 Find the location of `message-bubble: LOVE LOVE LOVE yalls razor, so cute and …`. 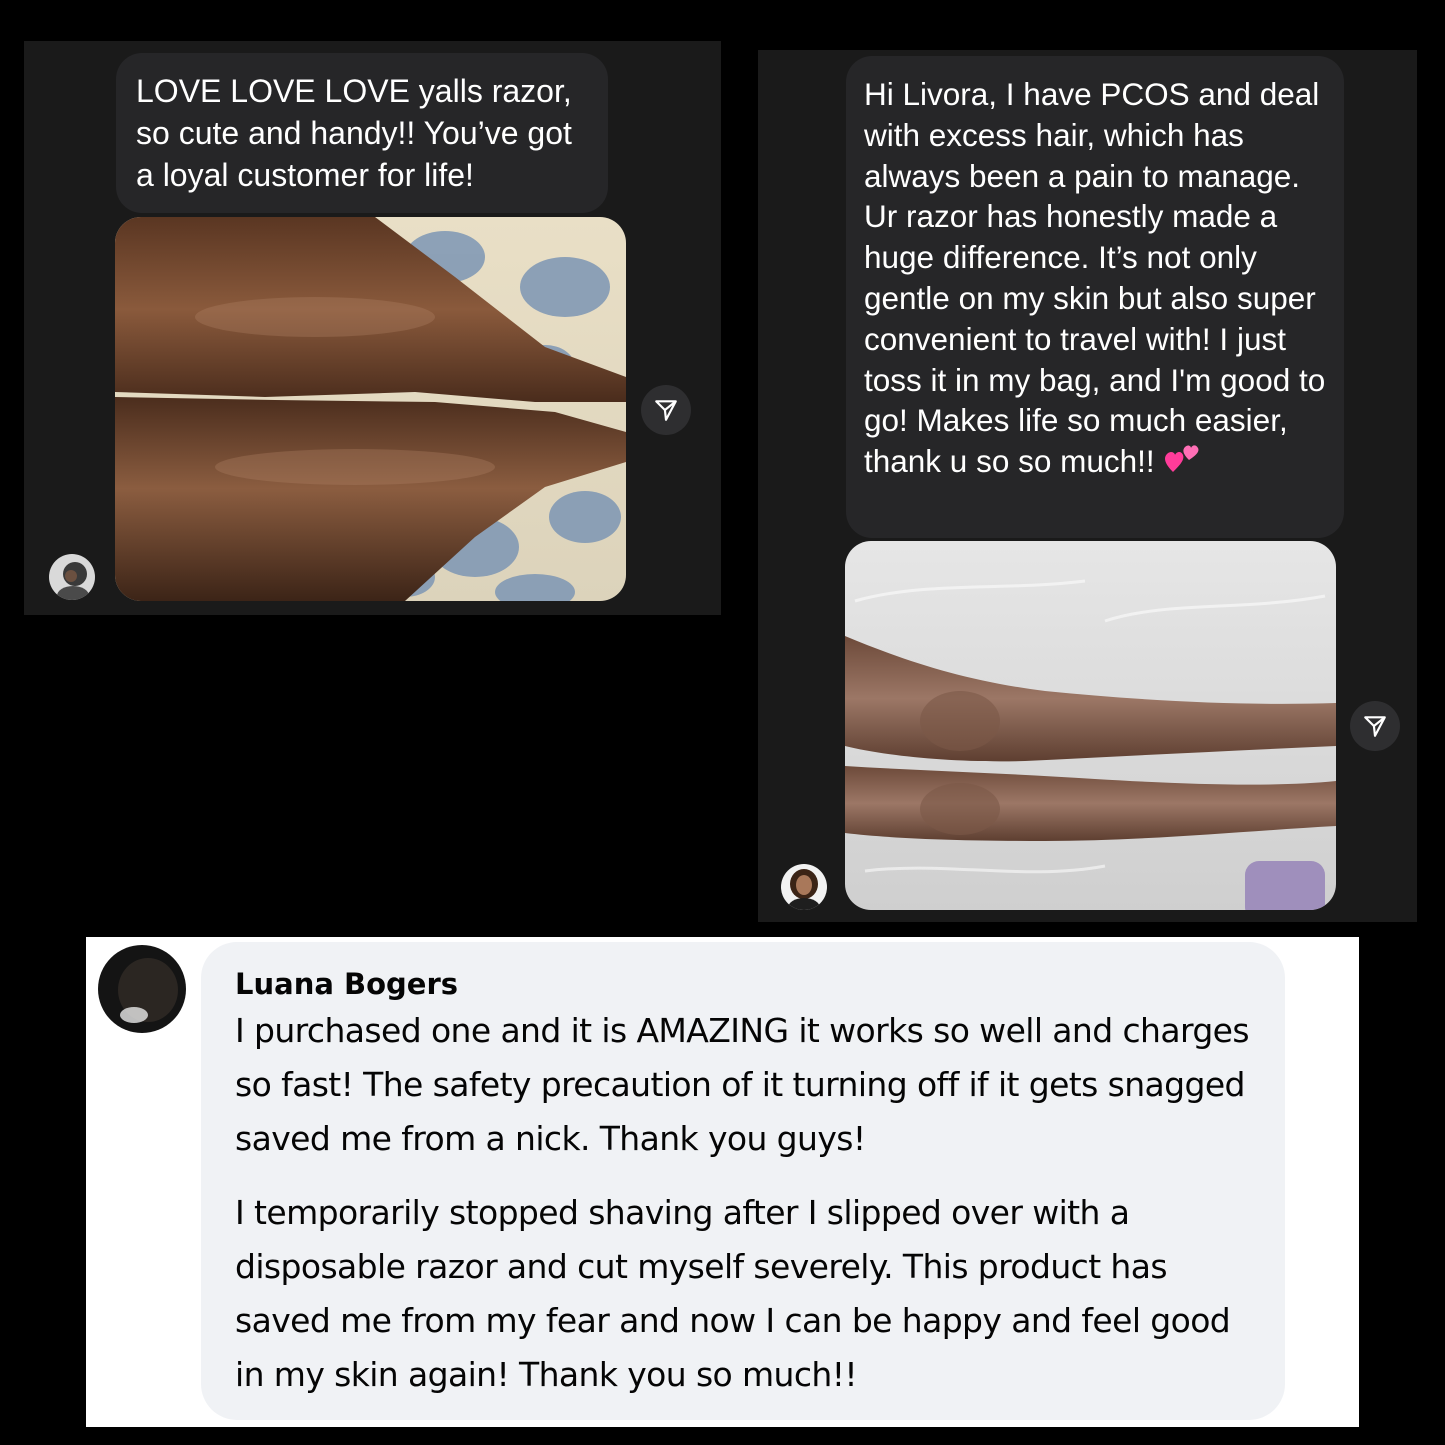

message-bubble: LOVE LOVE LOVE yalls razor, so cute and … is located at coordinates (362, 133).